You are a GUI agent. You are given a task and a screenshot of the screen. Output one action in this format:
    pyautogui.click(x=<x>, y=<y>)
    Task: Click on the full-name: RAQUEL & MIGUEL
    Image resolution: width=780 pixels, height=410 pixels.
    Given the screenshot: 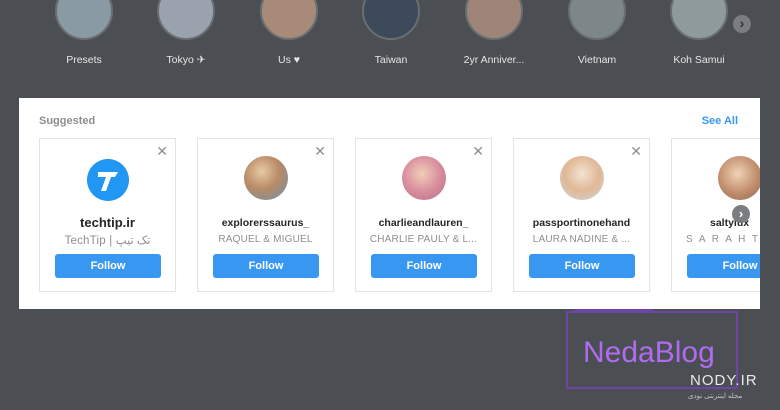 What is the action you would take?
    pyautogui.click(x=265, y=239)
    